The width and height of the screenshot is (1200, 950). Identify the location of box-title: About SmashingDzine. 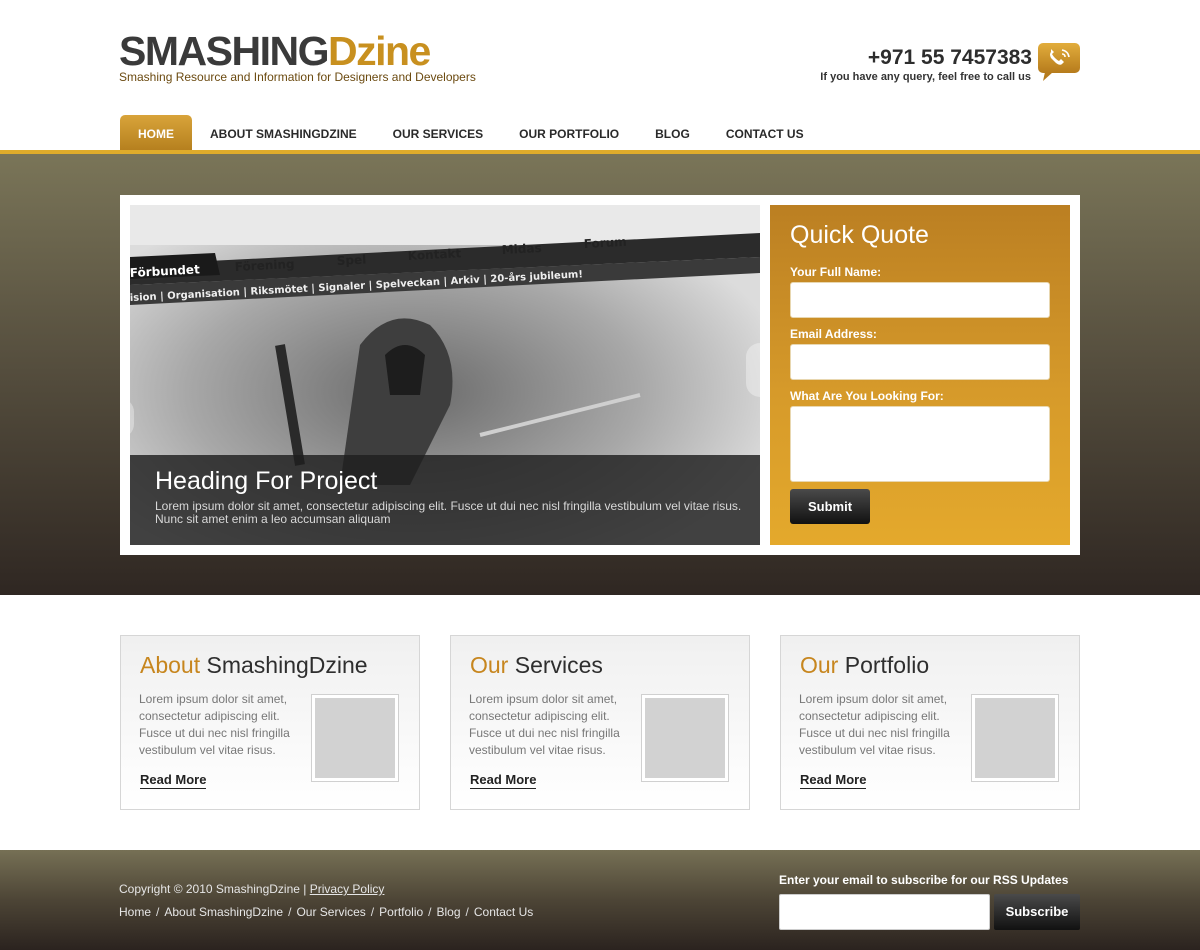
(254, 665).